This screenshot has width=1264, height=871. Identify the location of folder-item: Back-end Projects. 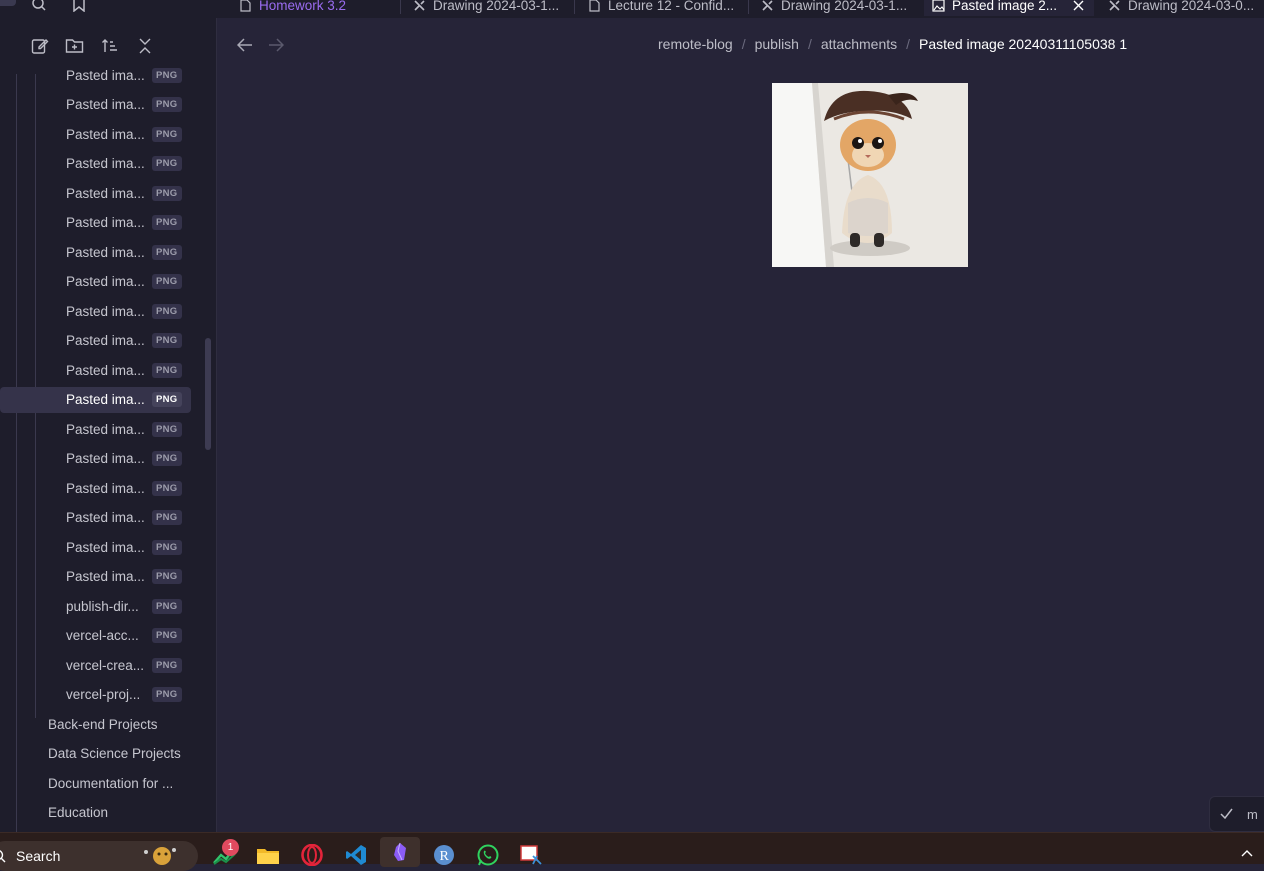
(95, 724).